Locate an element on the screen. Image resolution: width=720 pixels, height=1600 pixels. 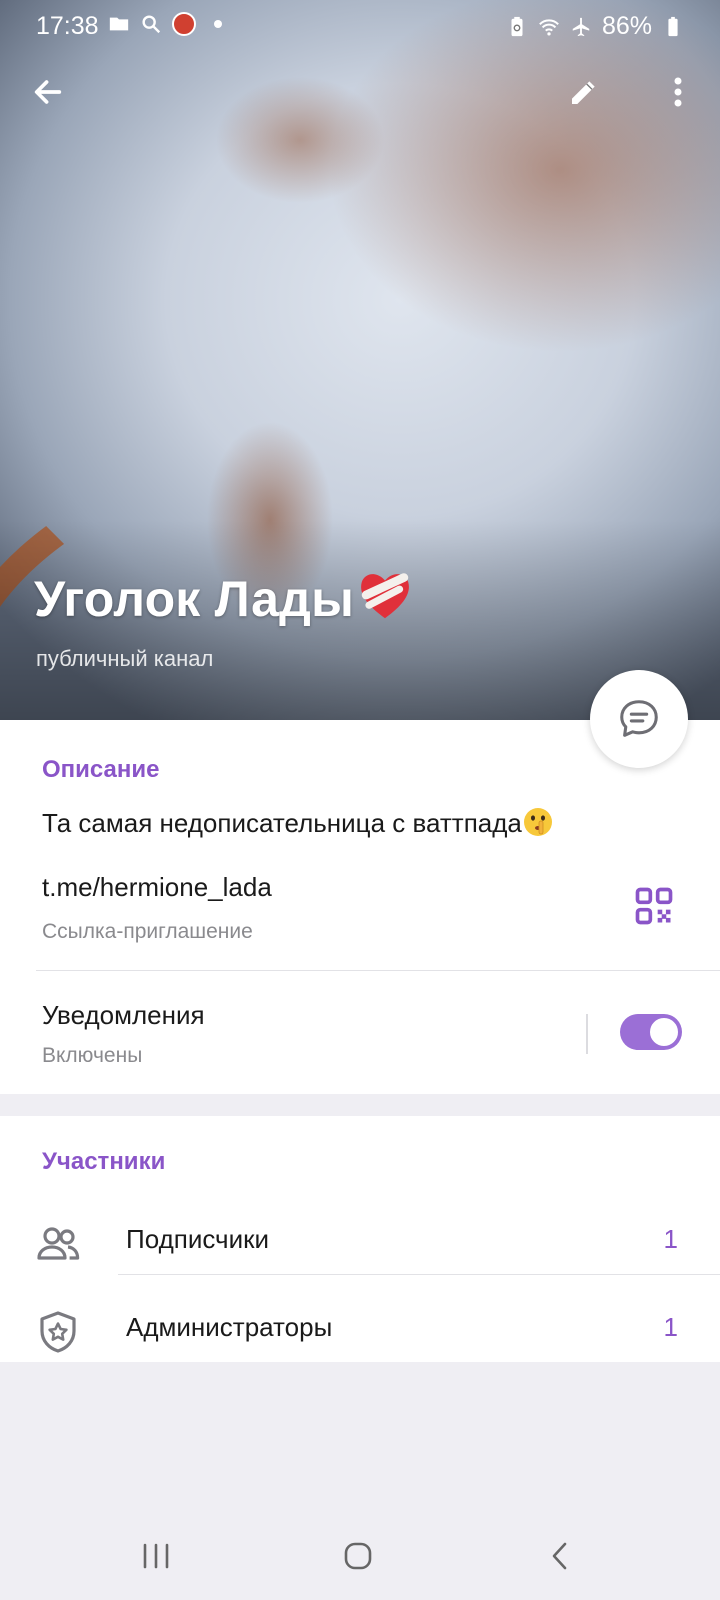
administrators-count: 1 is located at coordinates (670, 1327).